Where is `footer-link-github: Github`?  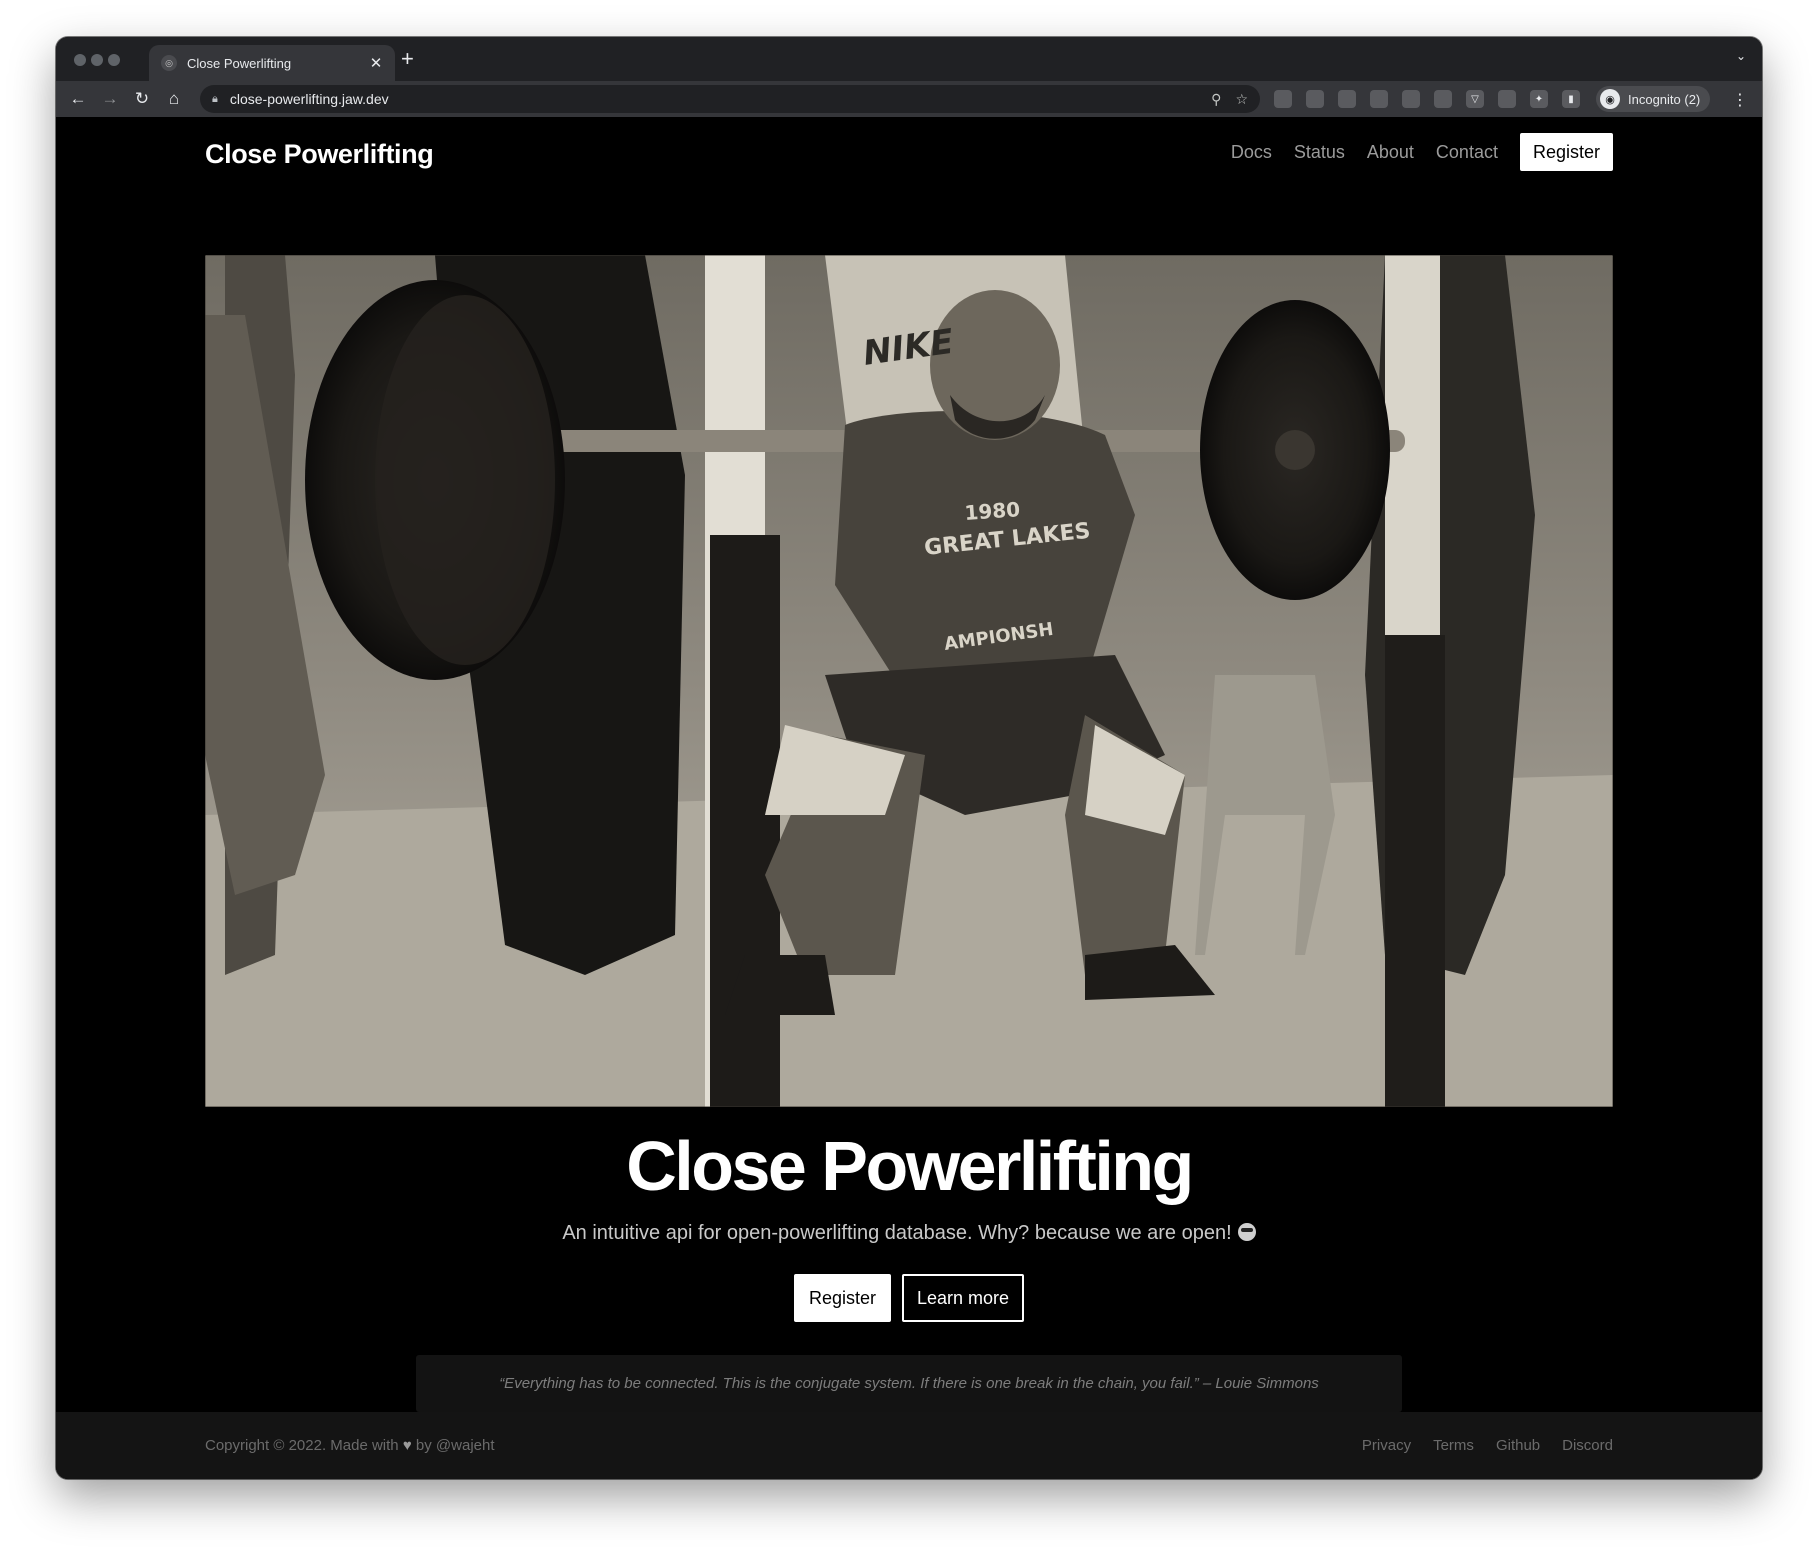 footer-link-github: Github is located at coordinates (1518, 1445).